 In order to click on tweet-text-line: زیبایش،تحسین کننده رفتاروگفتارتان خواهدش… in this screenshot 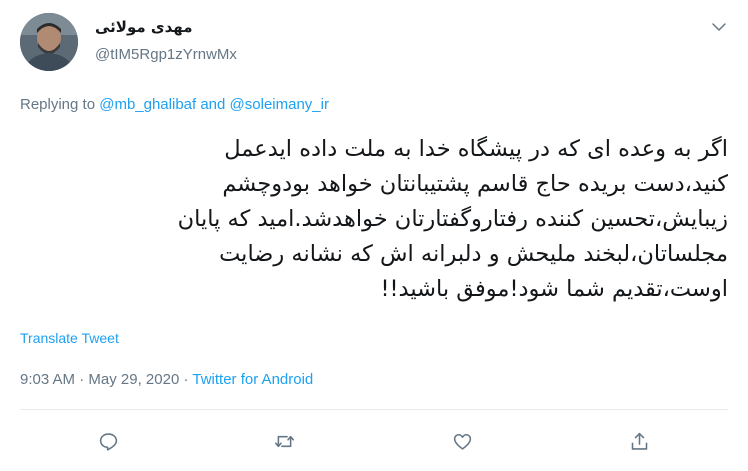, I will do `click(452, 219)`.